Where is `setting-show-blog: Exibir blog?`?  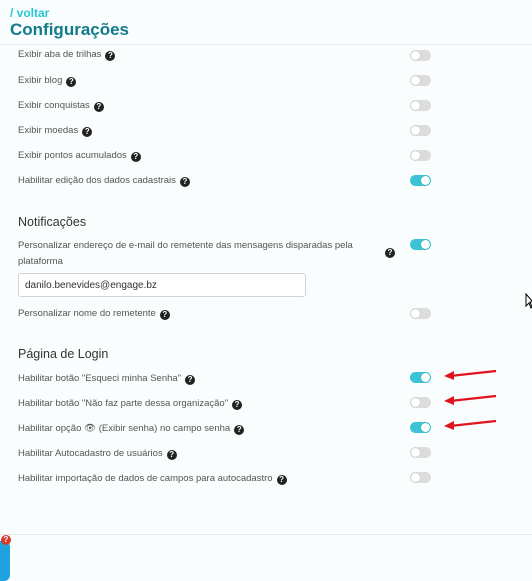 setting-show-blog: Exibir blog? is located at coordinates (228, 80).